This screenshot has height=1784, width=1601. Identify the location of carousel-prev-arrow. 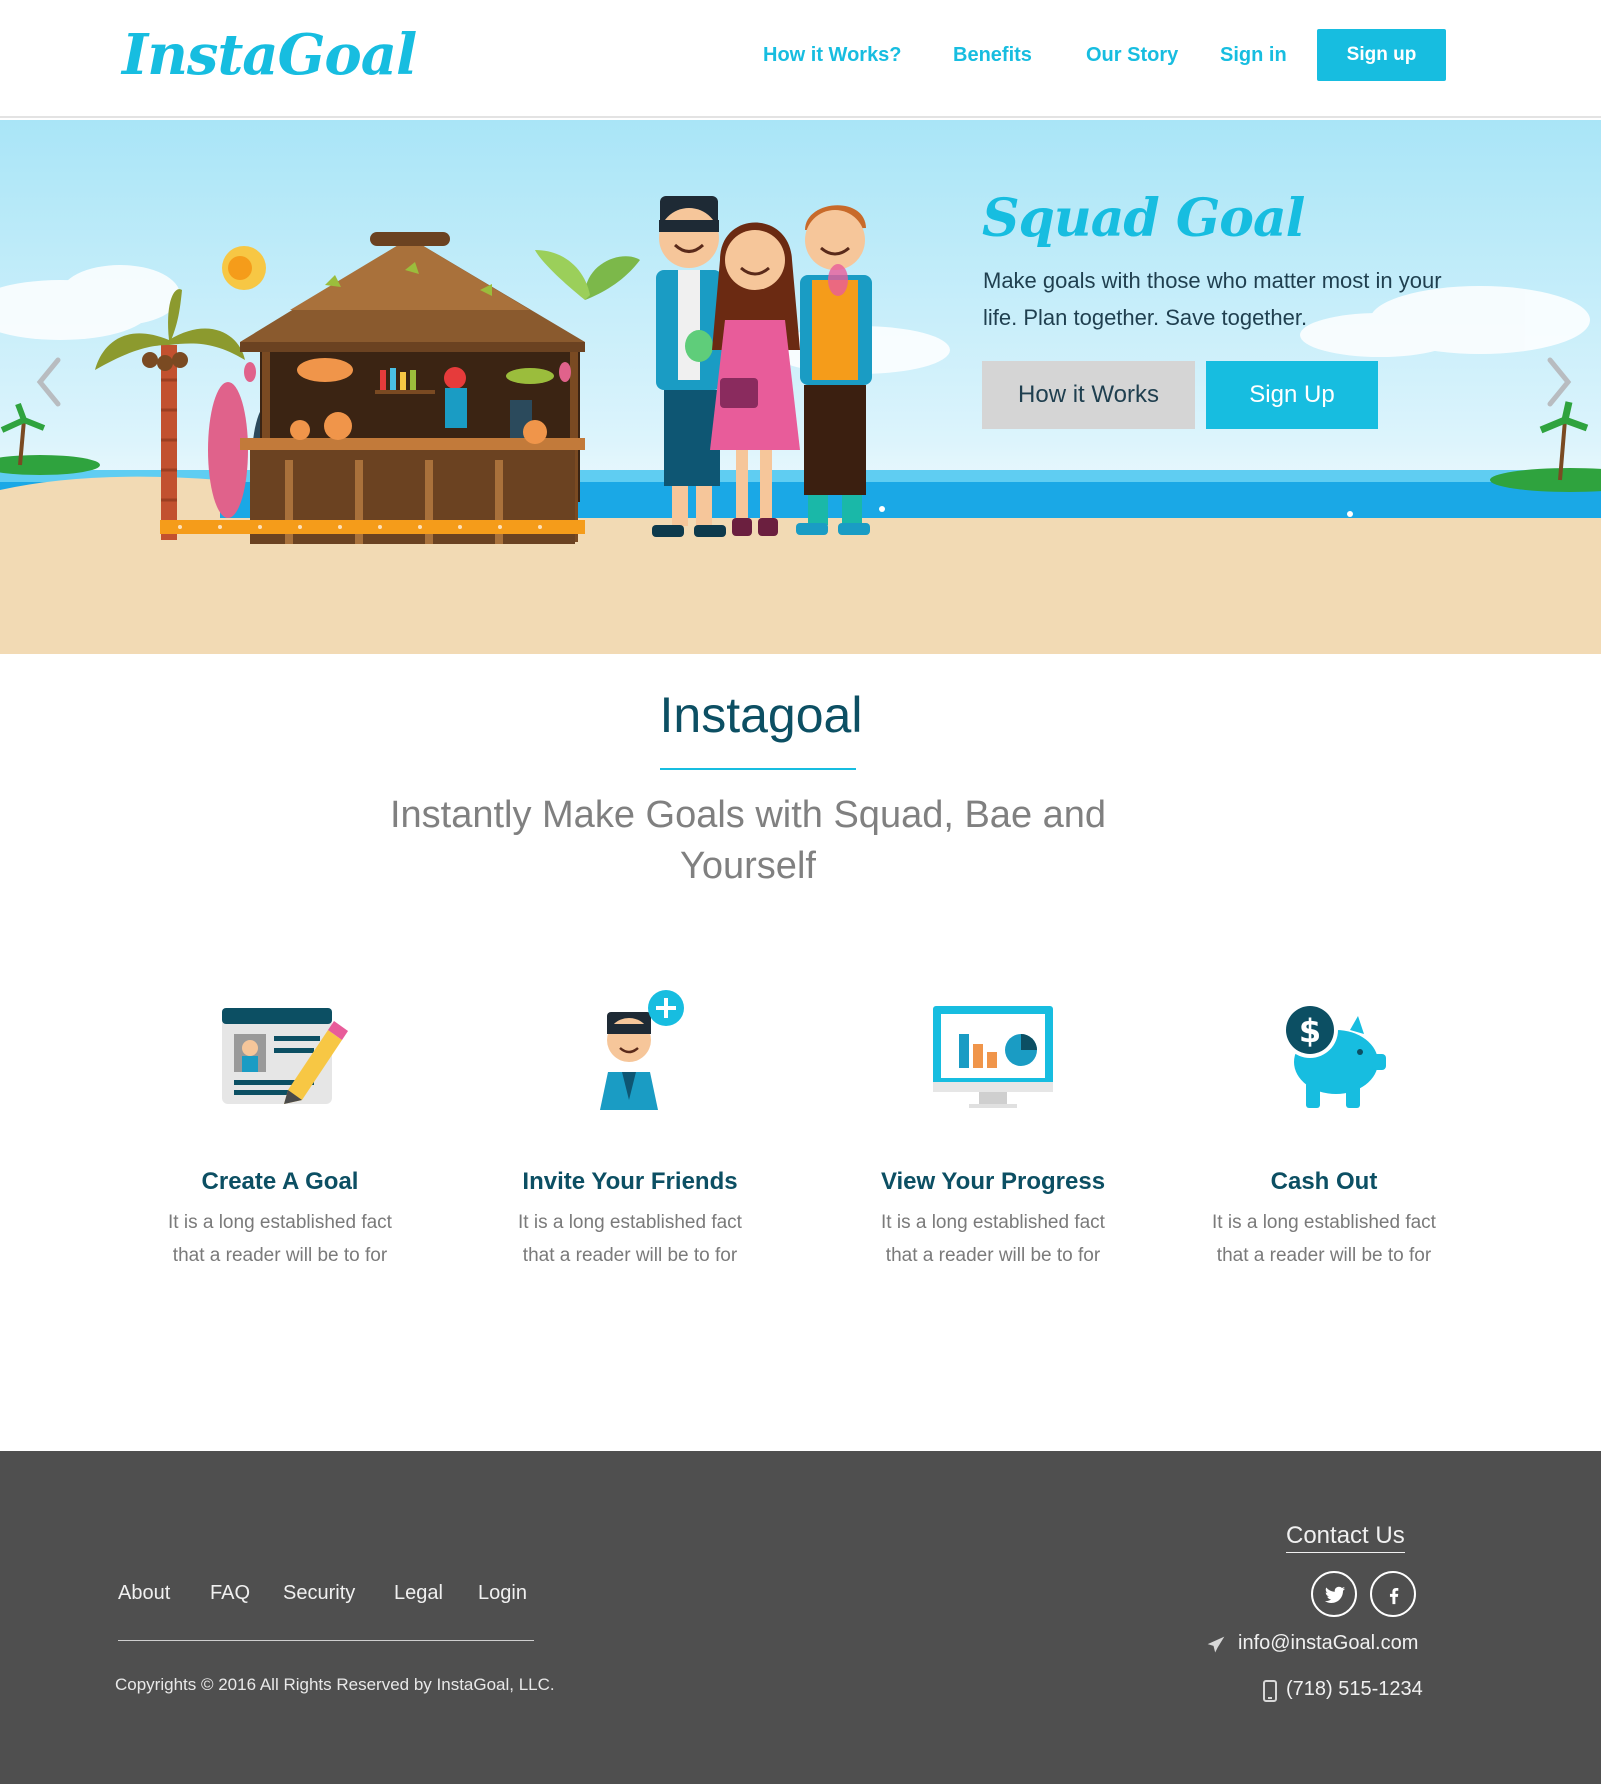
(50, 382).